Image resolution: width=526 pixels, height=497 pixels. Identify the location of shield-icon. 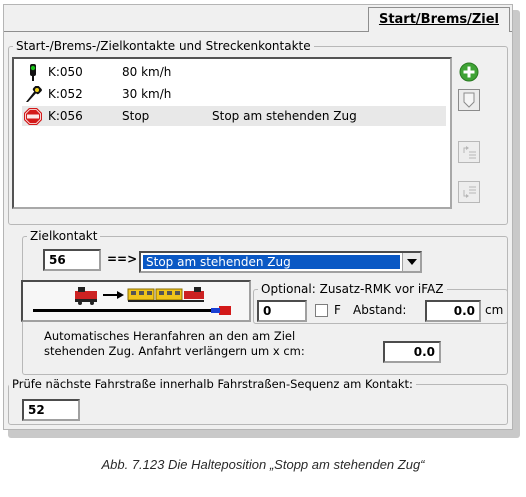
(469, 100).